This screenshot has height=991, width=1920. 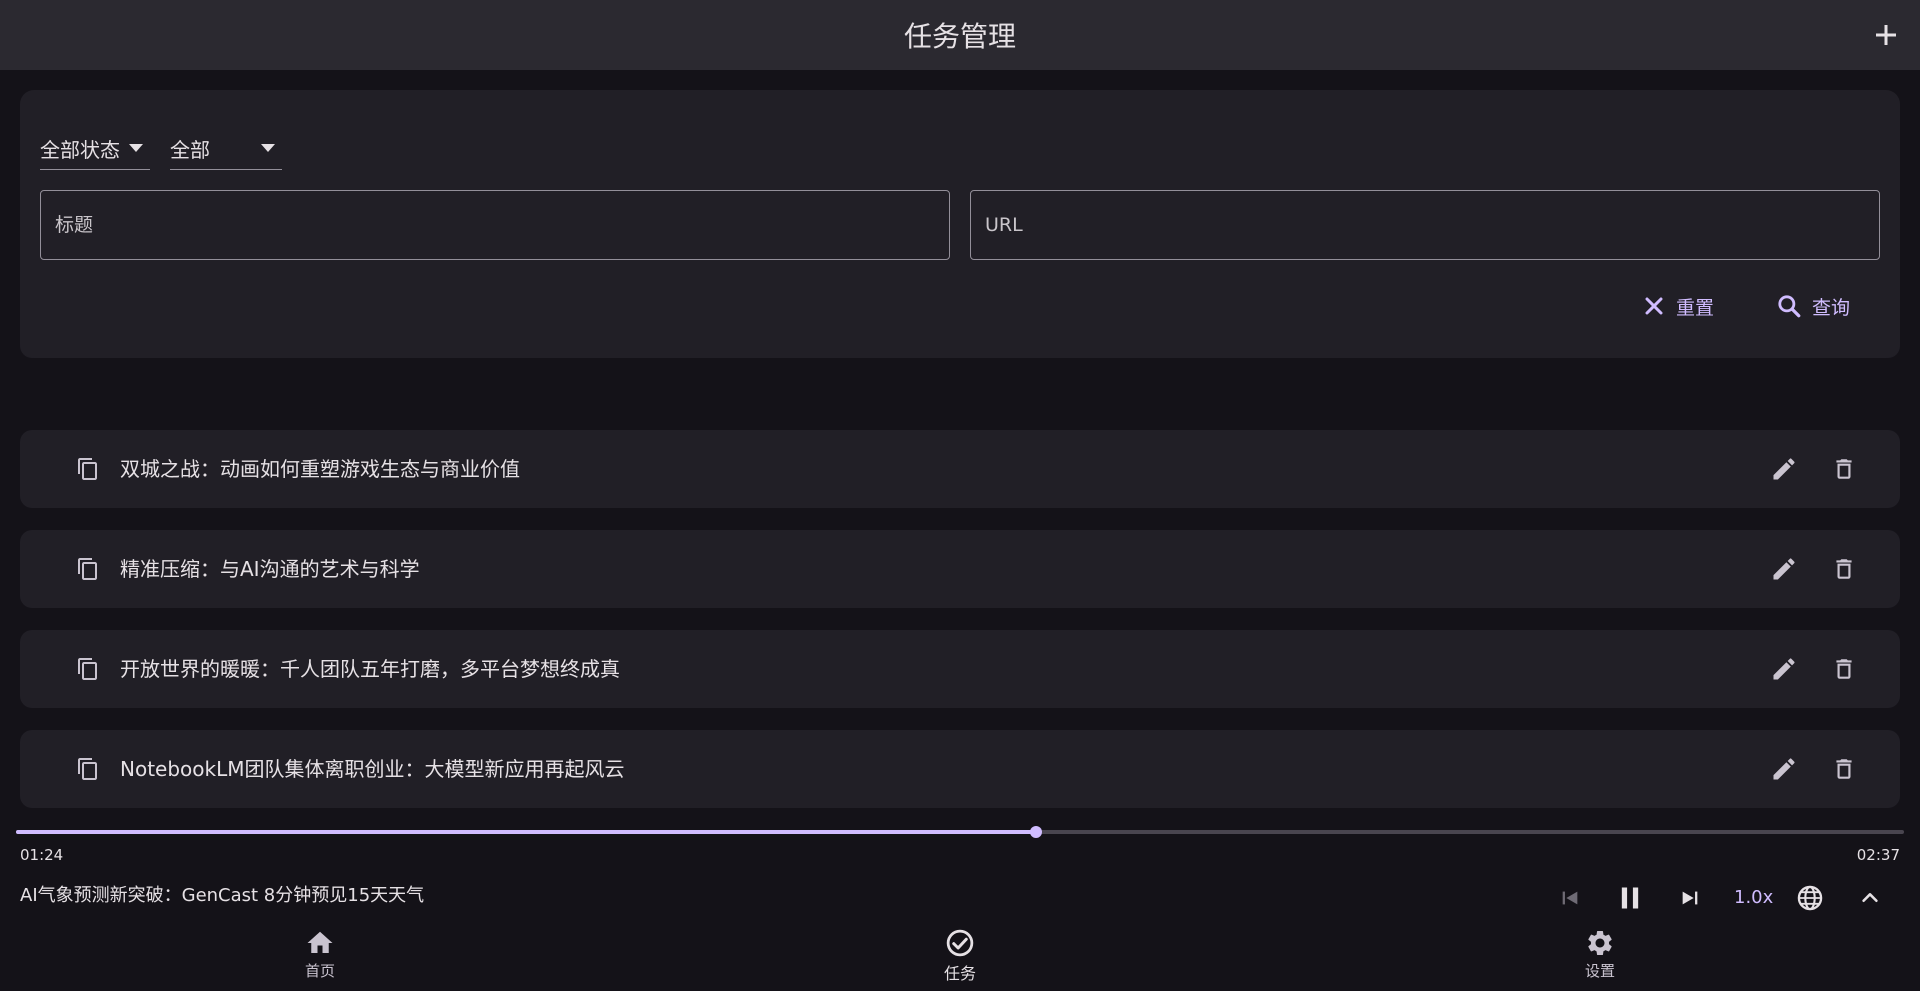 I want to click on globe-icon, so click(x=1810, y=898).